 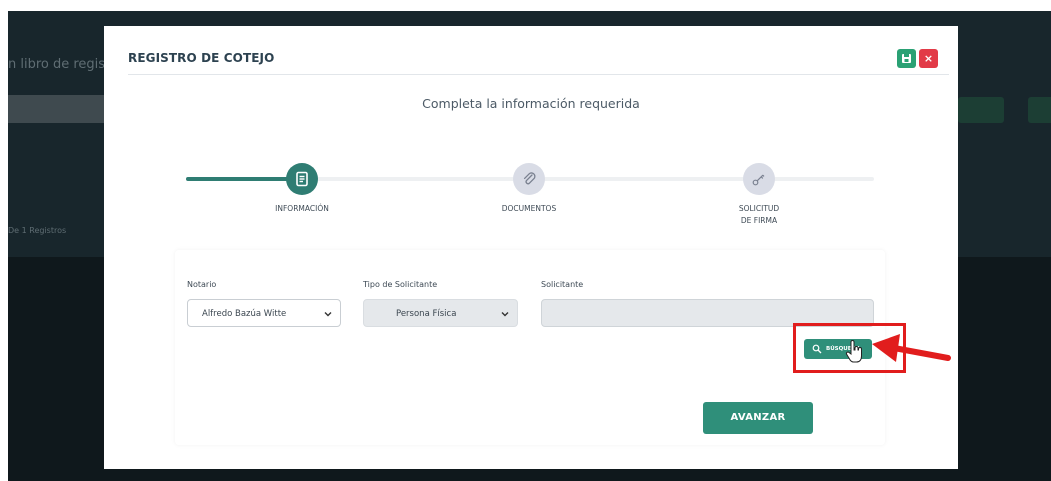 What do you see at coordinates (758, 418) in the screenshot?
I see `avanzar-button: AVANZAR` at bounding box center [758, 418].